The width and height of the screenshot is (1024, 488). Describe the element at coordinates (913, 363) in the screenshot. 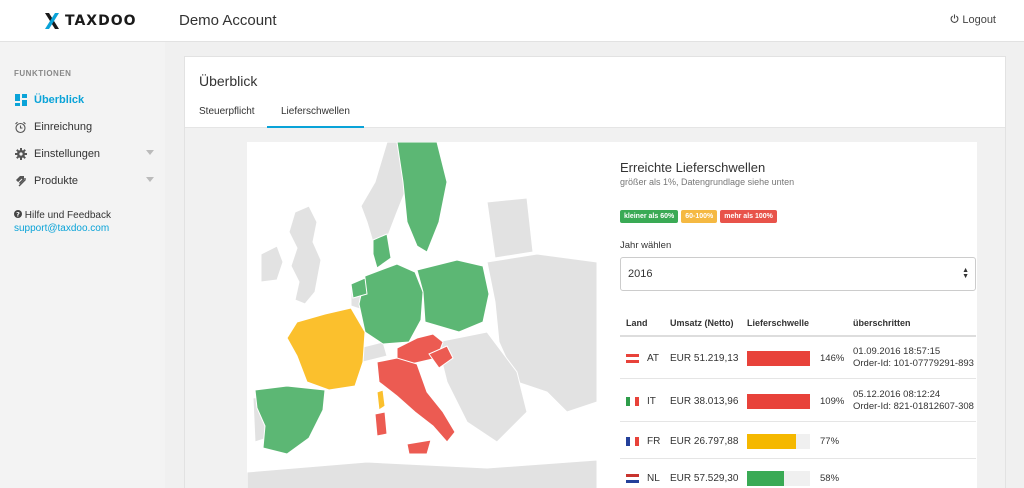

I see `order-id: Order-Id: 101-07779291-893` at that location.